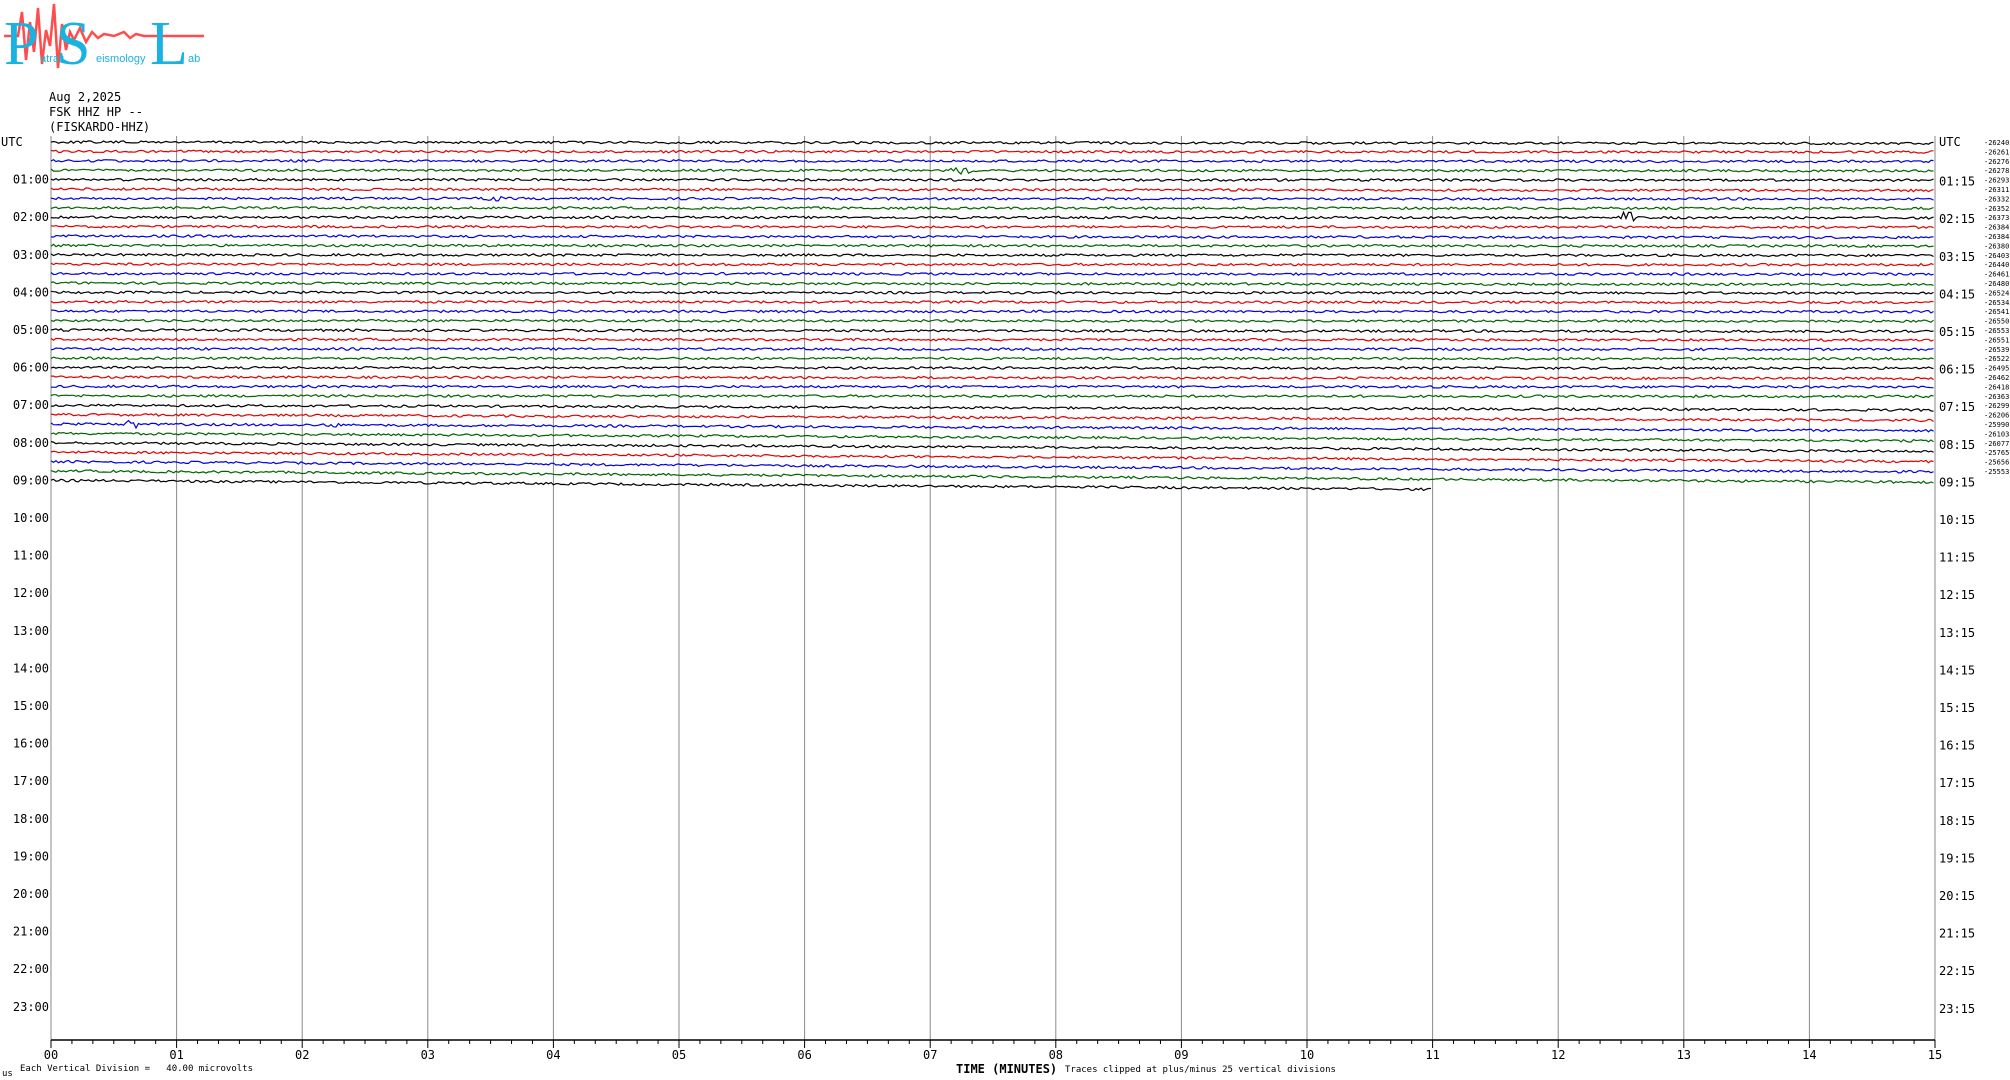 The image size is (2010, 1080). I want to click on hour-label-left: 08:00, so click(31, 443).